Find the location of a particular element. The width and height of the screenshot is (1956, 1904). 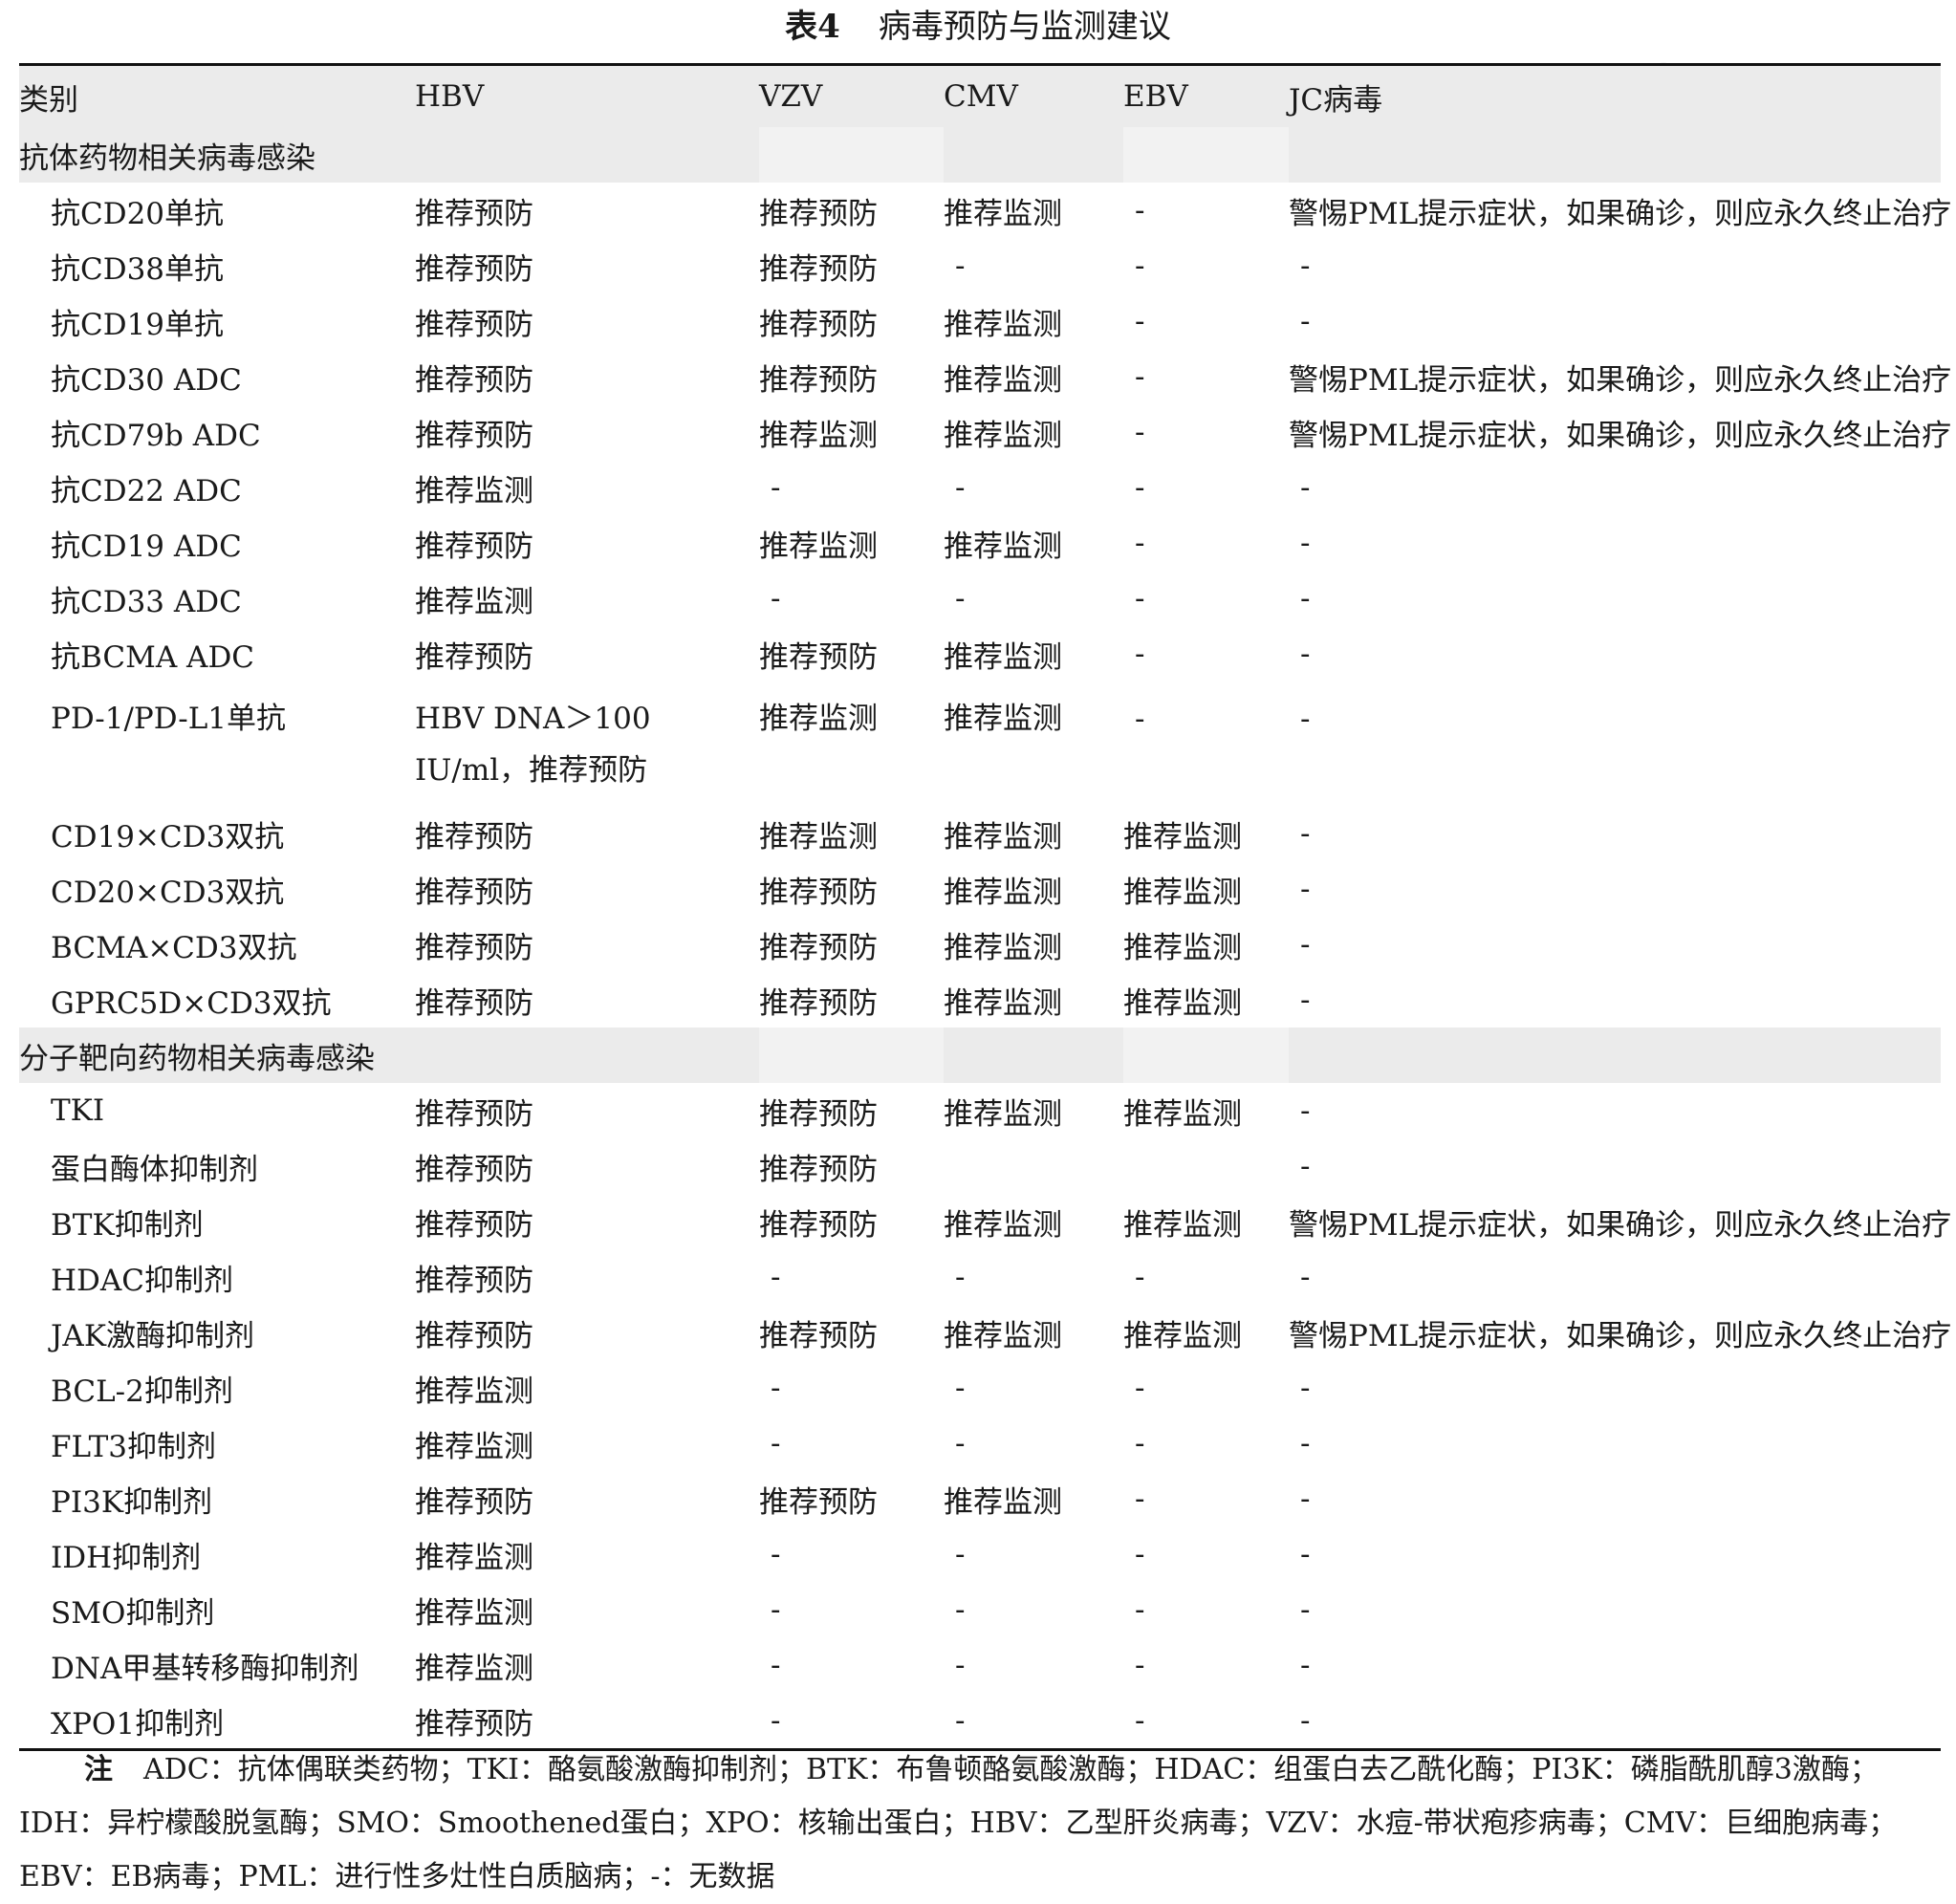

drug-category-cell: 抗BCMA ADC is located at coordinates (153, 657).